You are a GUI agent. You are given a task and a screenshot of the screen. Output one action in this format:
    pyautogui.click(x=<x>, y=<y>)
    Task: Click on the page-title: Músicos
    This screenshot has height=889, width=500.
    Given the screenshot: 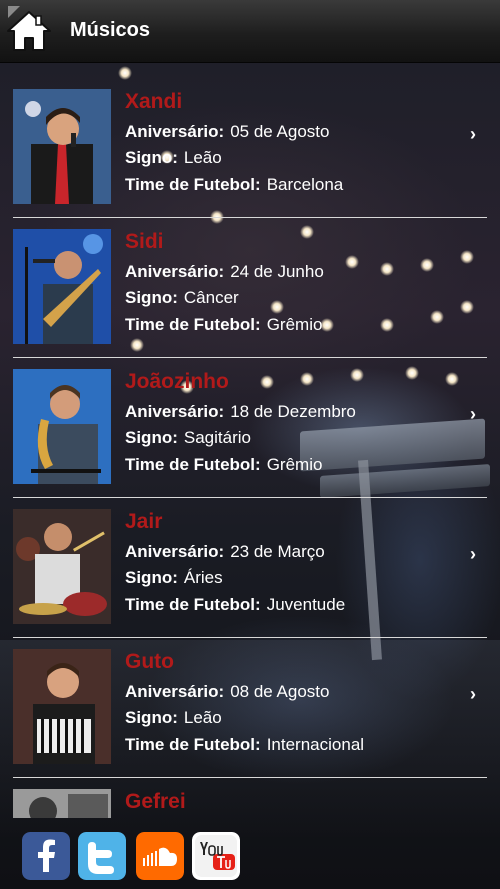 What is the action you would take?
    pyautogui.click(x=110, y=30)
    